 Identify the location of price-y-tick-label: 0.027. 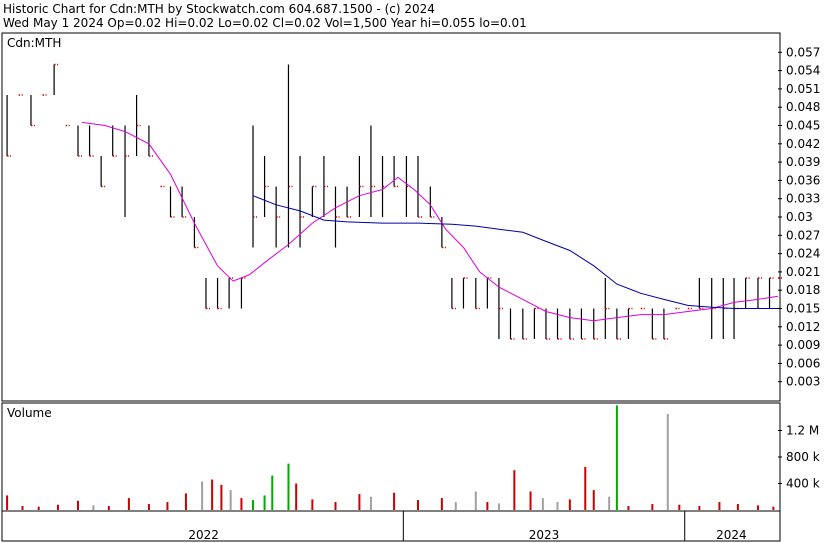
(803, 235).